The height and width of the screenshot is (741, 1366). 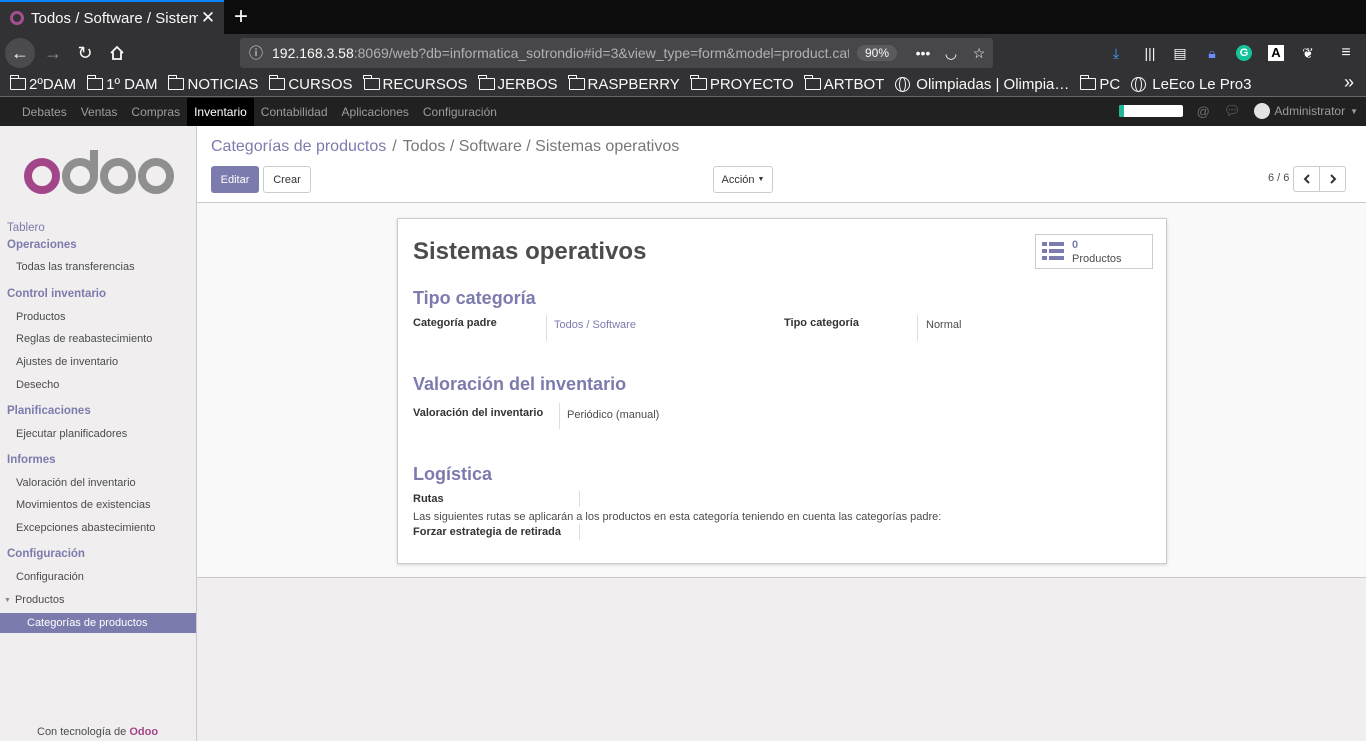 I want to click on menu-ventas: Ventas, so click(x=99, y=112).